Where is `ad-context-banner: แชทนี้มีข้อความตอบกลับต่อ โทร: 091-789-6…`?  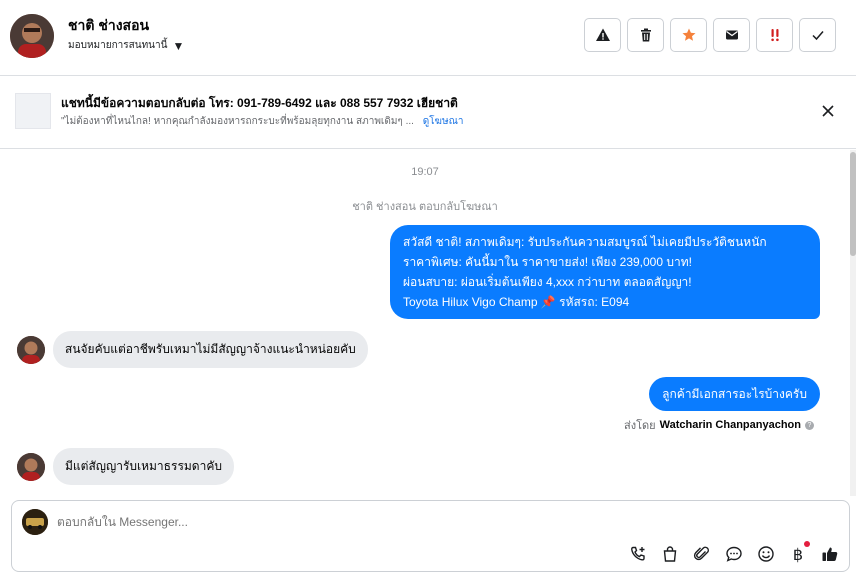
ad-context-banner: แชทนี้มีข้อความตอบกลับต่อ โทร: 091-789-6… is located at coordinates (428, 113).